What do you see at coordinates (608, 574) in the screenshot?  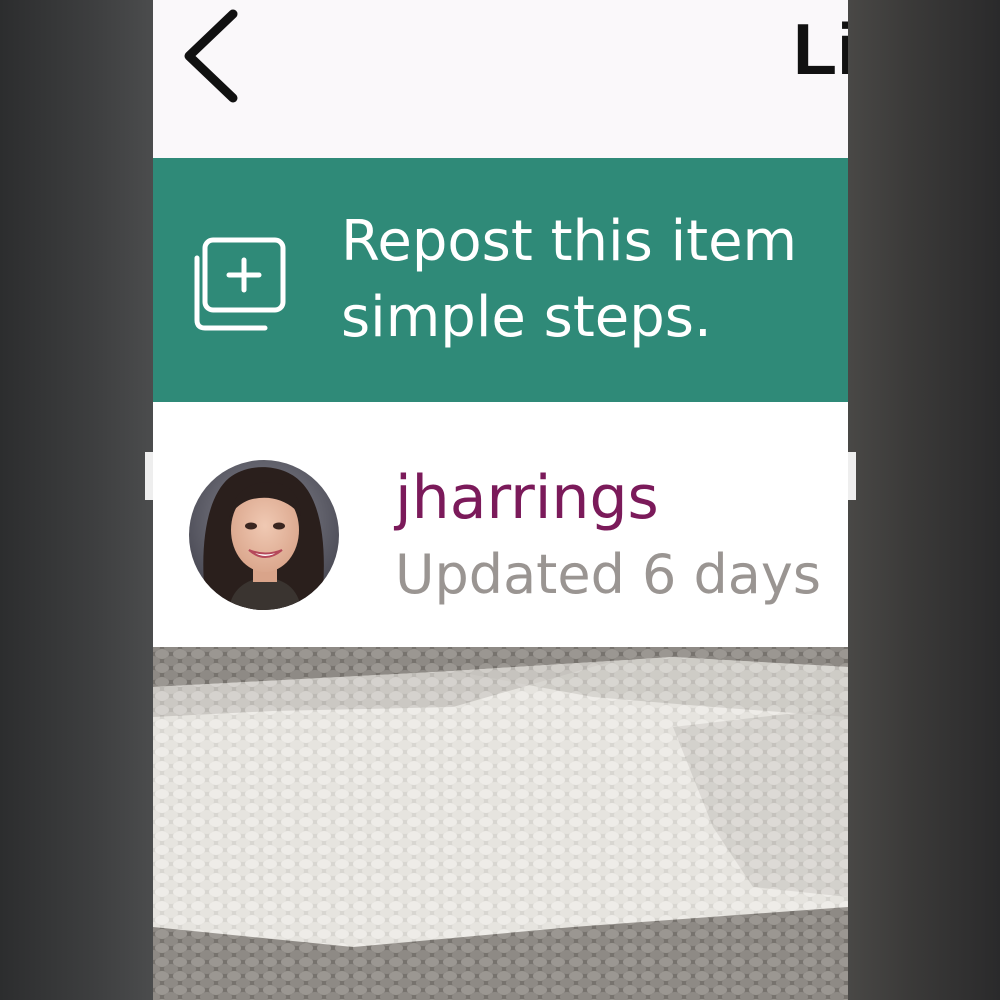 I see `listing-updated-time: Updated 6 days` at bounding box center [608, 574].